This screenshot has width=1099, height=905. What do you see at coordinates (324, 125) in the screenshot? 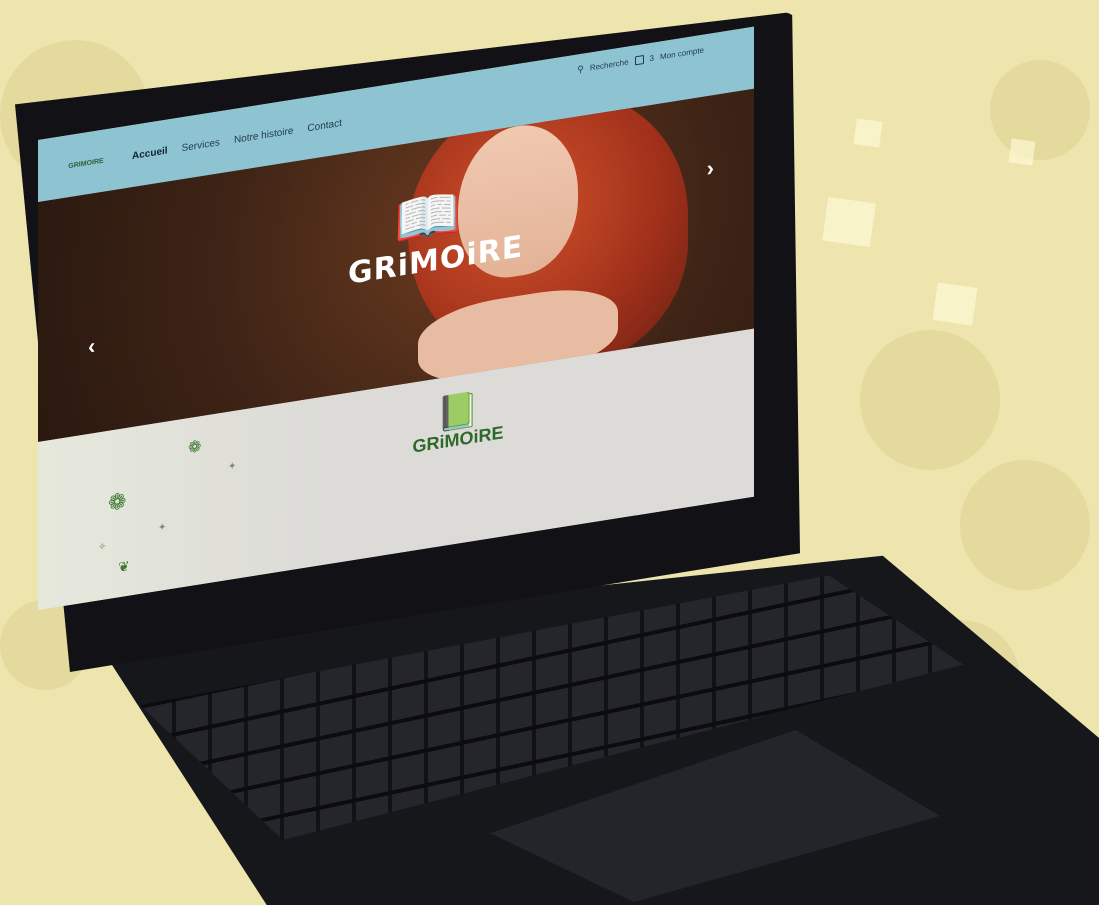
I see `nav-link-contact: Contact` at bounding box center [324, 125].